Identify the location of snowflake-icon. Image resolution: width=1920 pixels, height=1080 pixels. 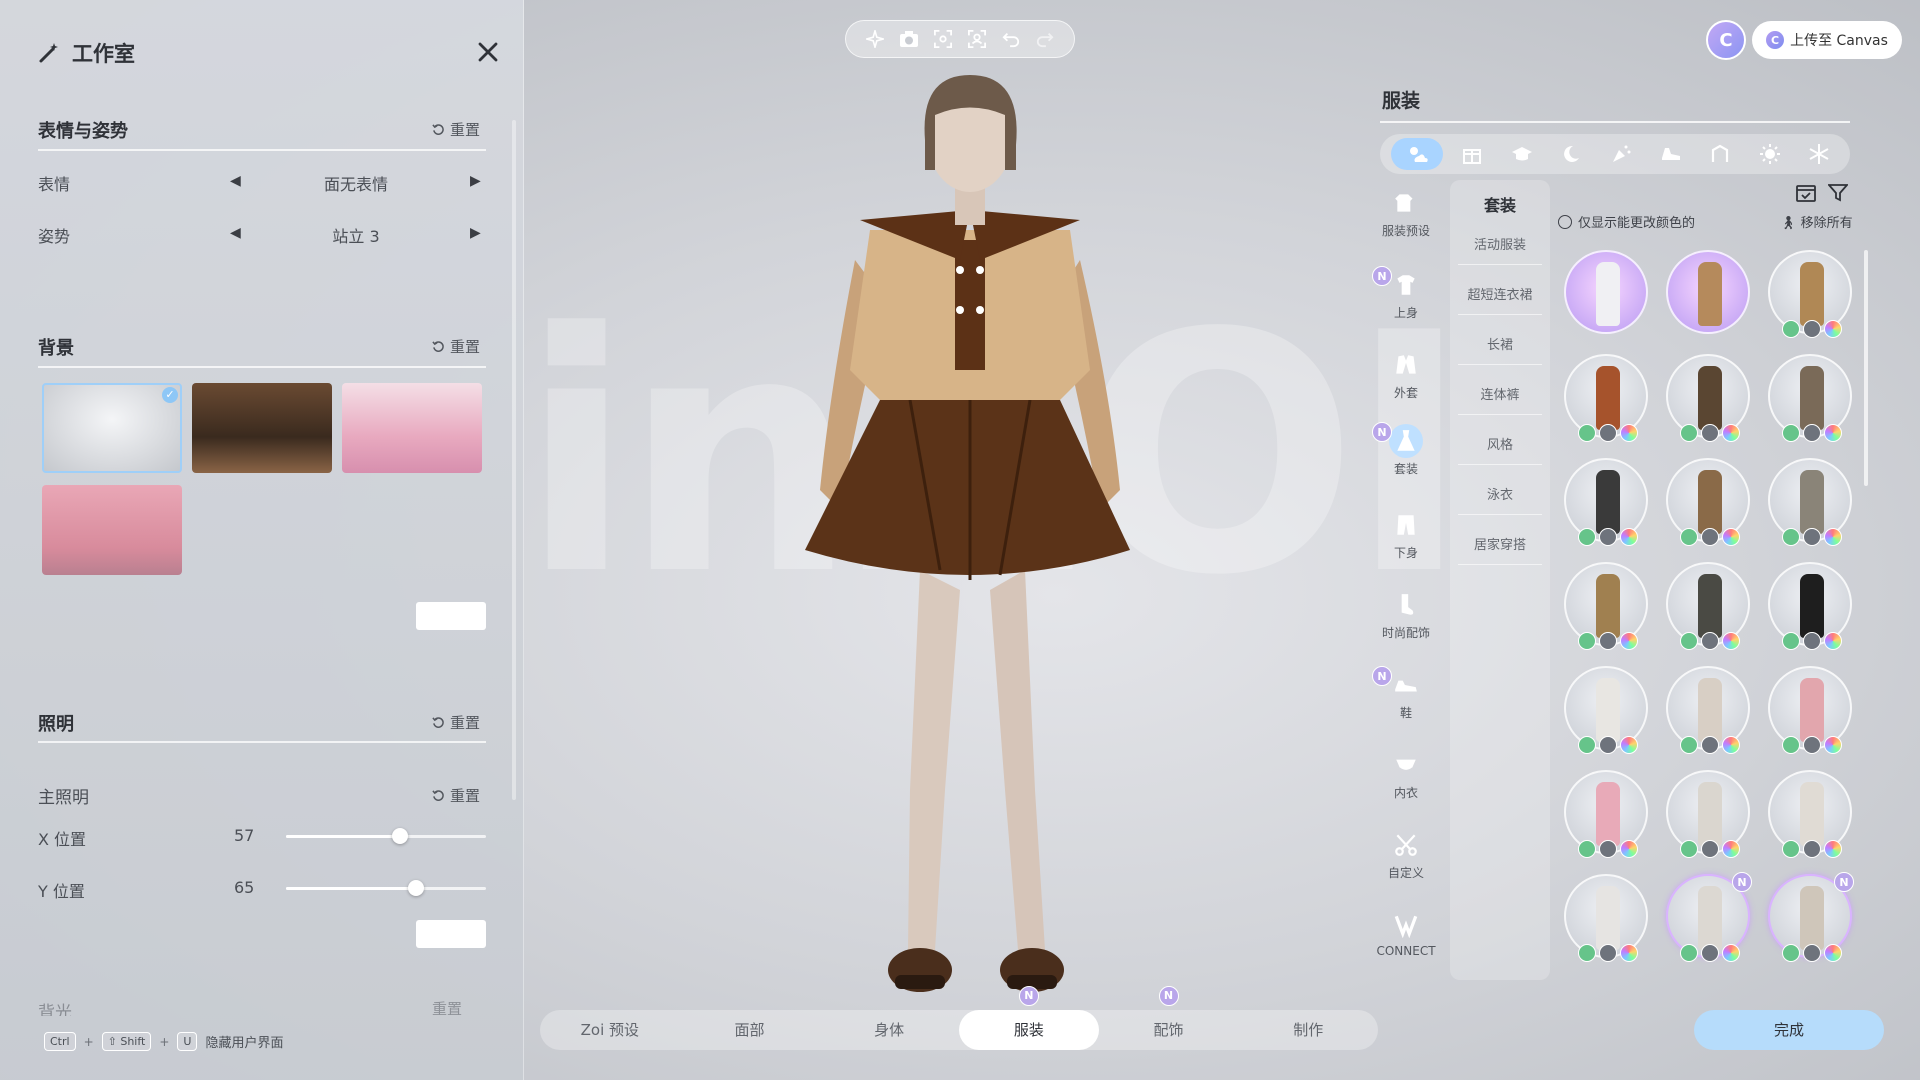
(1819, 154).